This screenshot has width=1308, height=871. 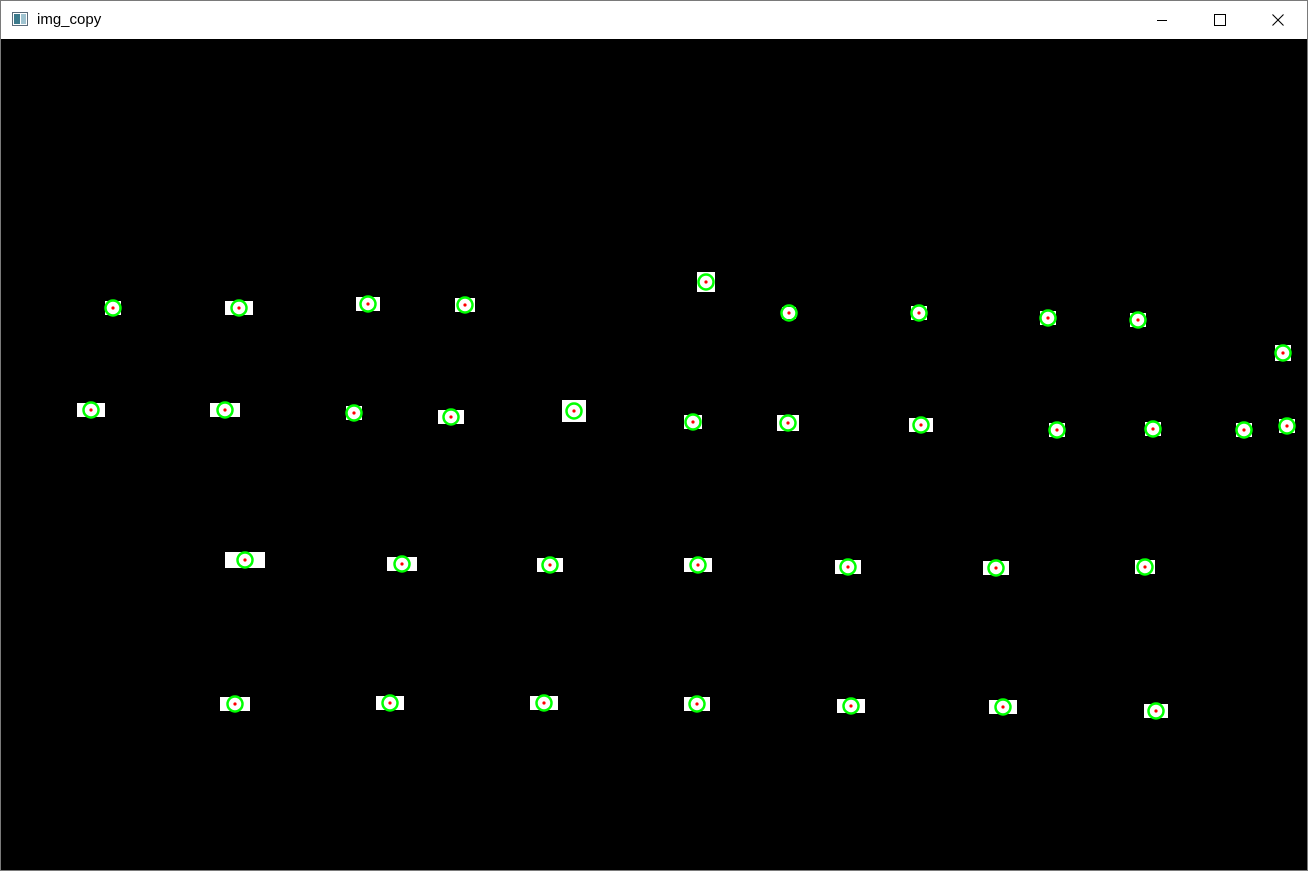 I want to click on minimize-icon, so click(x=1162, y=20).